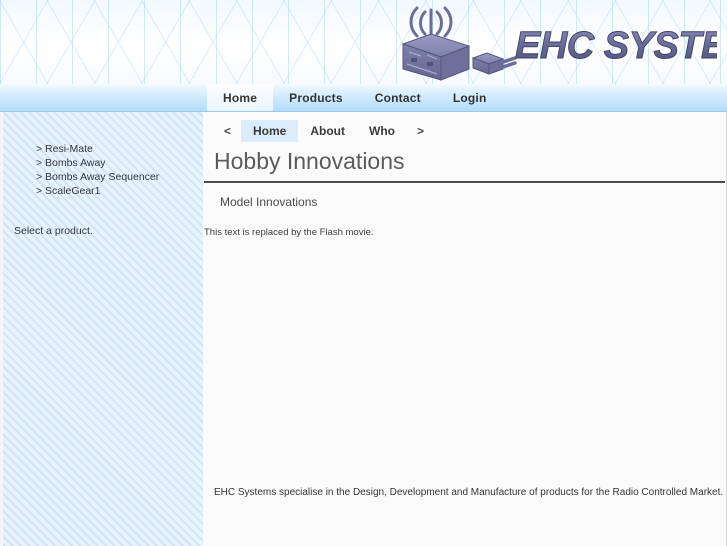  What do you see at coordinates (119, 149) in the screenshot?
I see `sidebar-item-resi-mate: > Resi-Mate` at bounding box center [119, 149].